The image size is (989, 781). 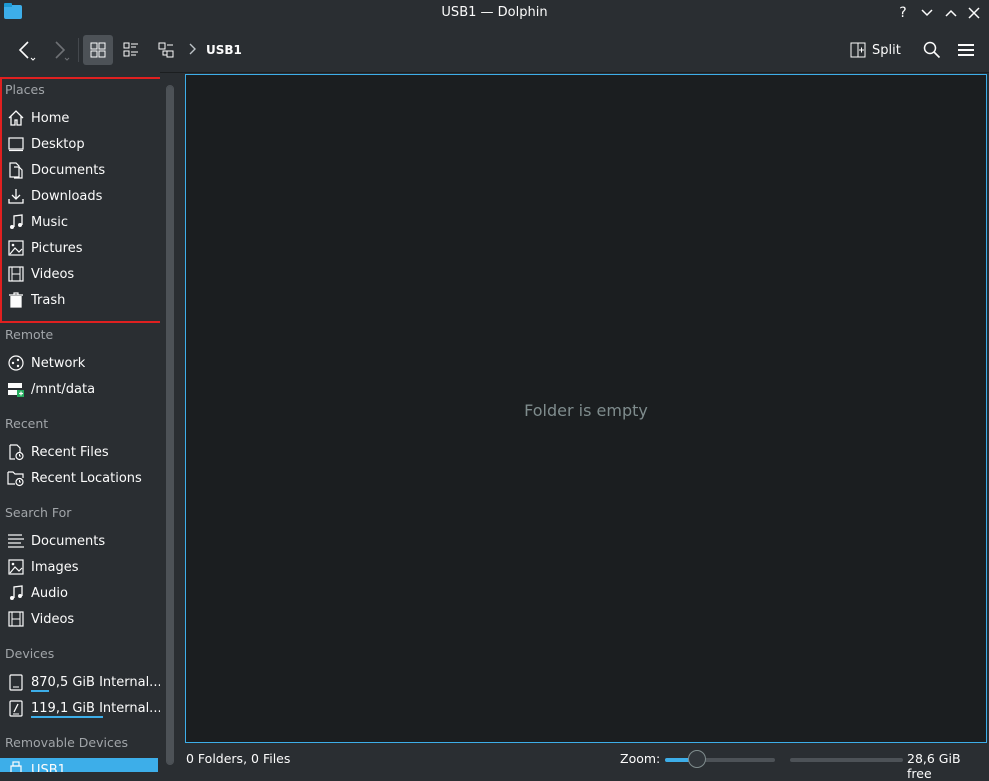 What do you see at coordinates (16, 118) in the screenshot?
I see `home-icon` at bounding box center [16, 118].